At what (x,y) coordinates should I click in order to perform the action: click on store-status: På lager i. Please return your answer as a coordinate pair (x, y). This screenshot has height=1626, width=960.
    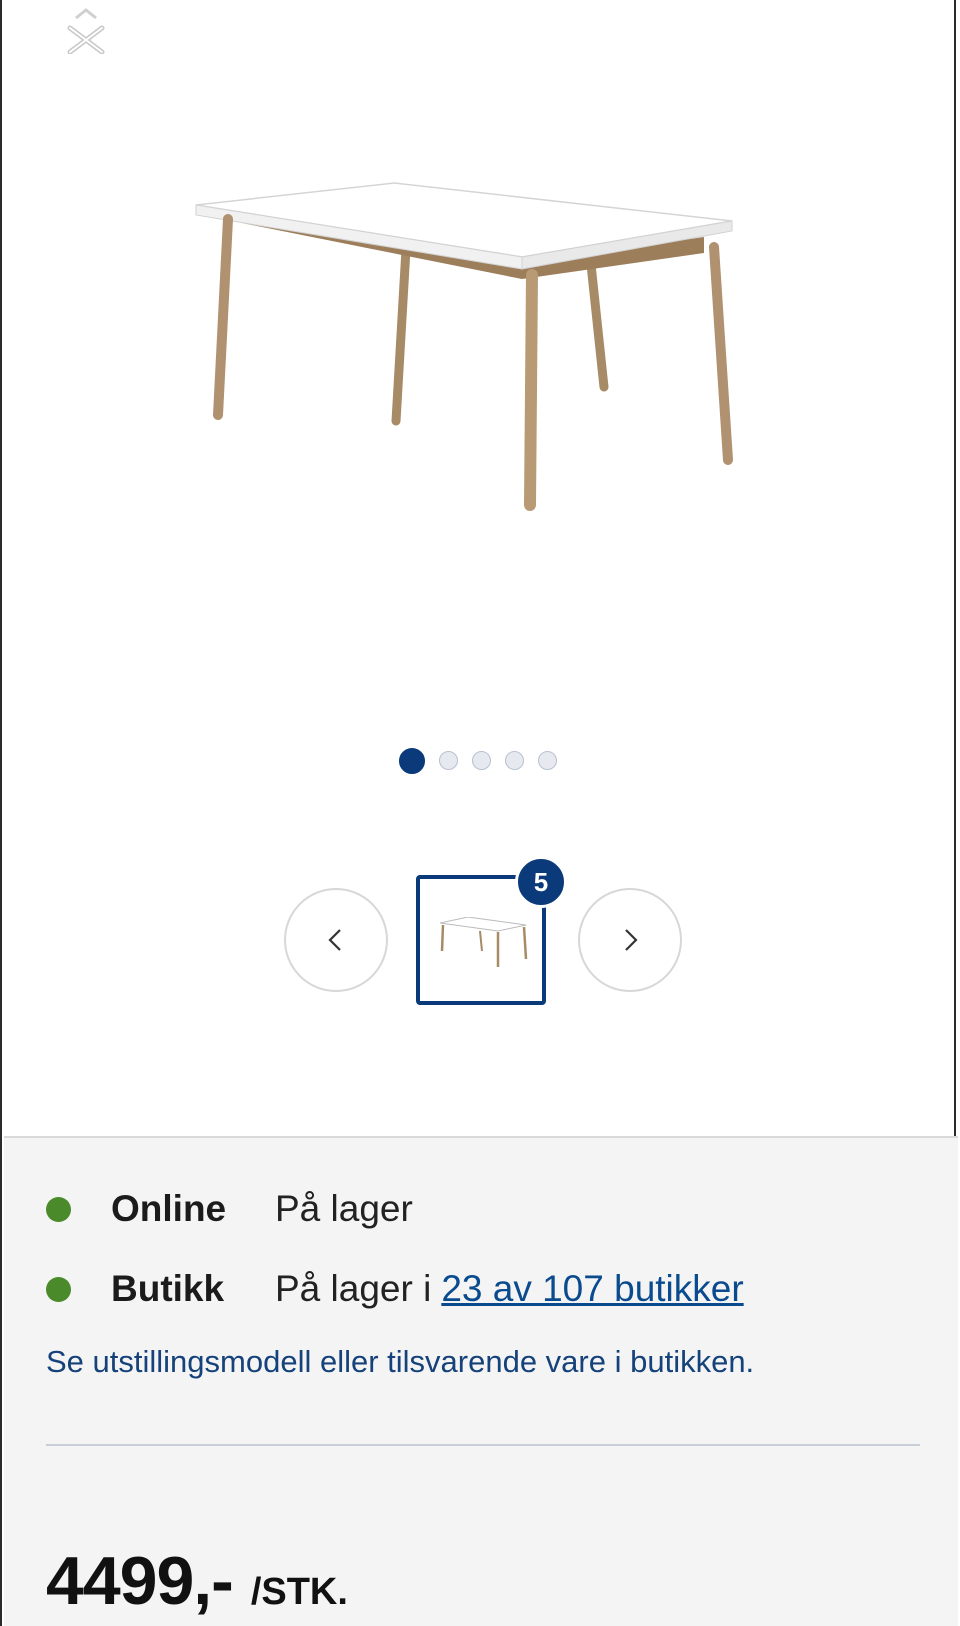
    Looking at the image, I should click on (353, 1288).